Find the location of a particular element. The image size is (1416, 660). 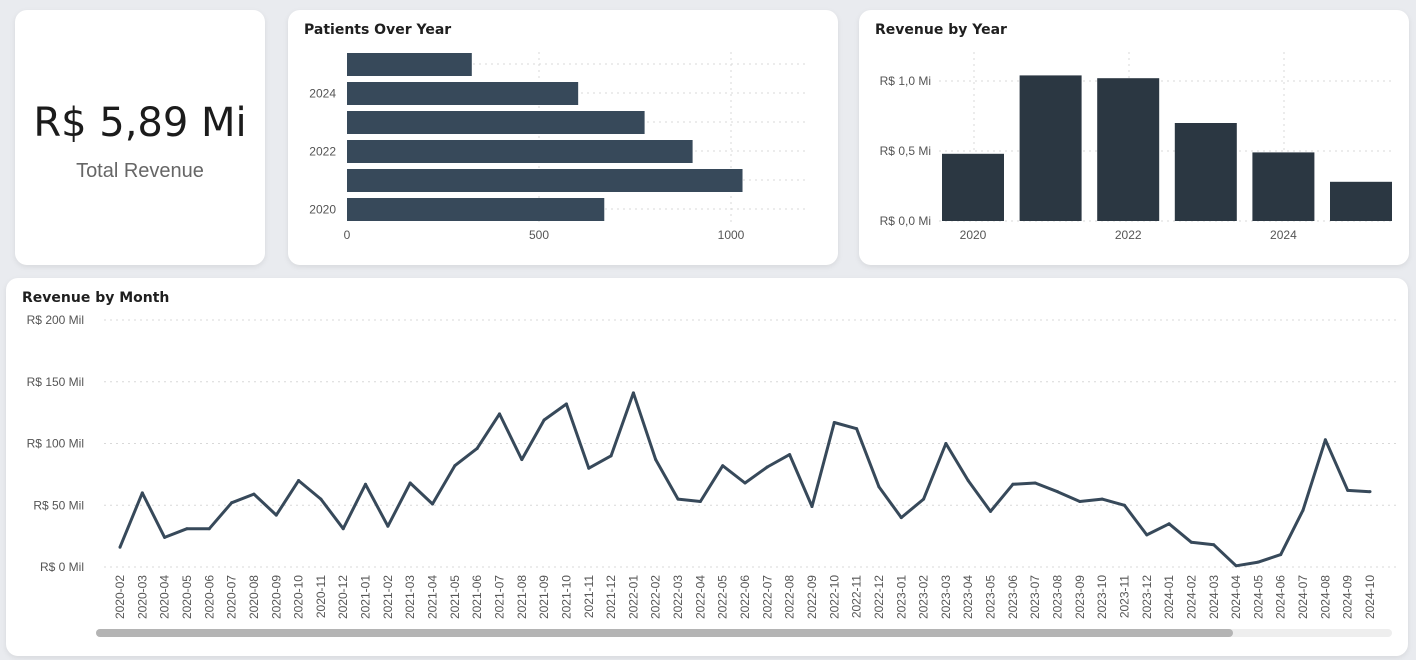

x-tick-label: 2023-01 is located at coordinates (901, 597).